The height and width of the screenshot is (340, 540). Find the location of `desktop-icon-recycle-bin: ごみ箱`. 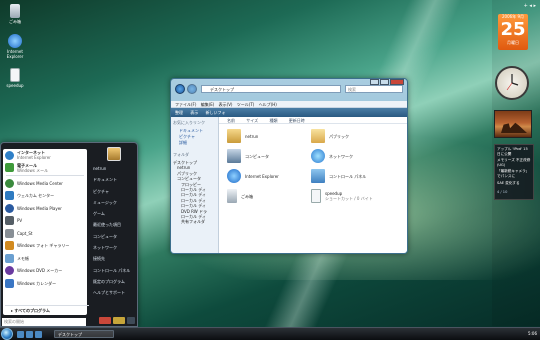

desktop-icon-recycle-bin: ごみ箱 is located at coordinates (15, 14).